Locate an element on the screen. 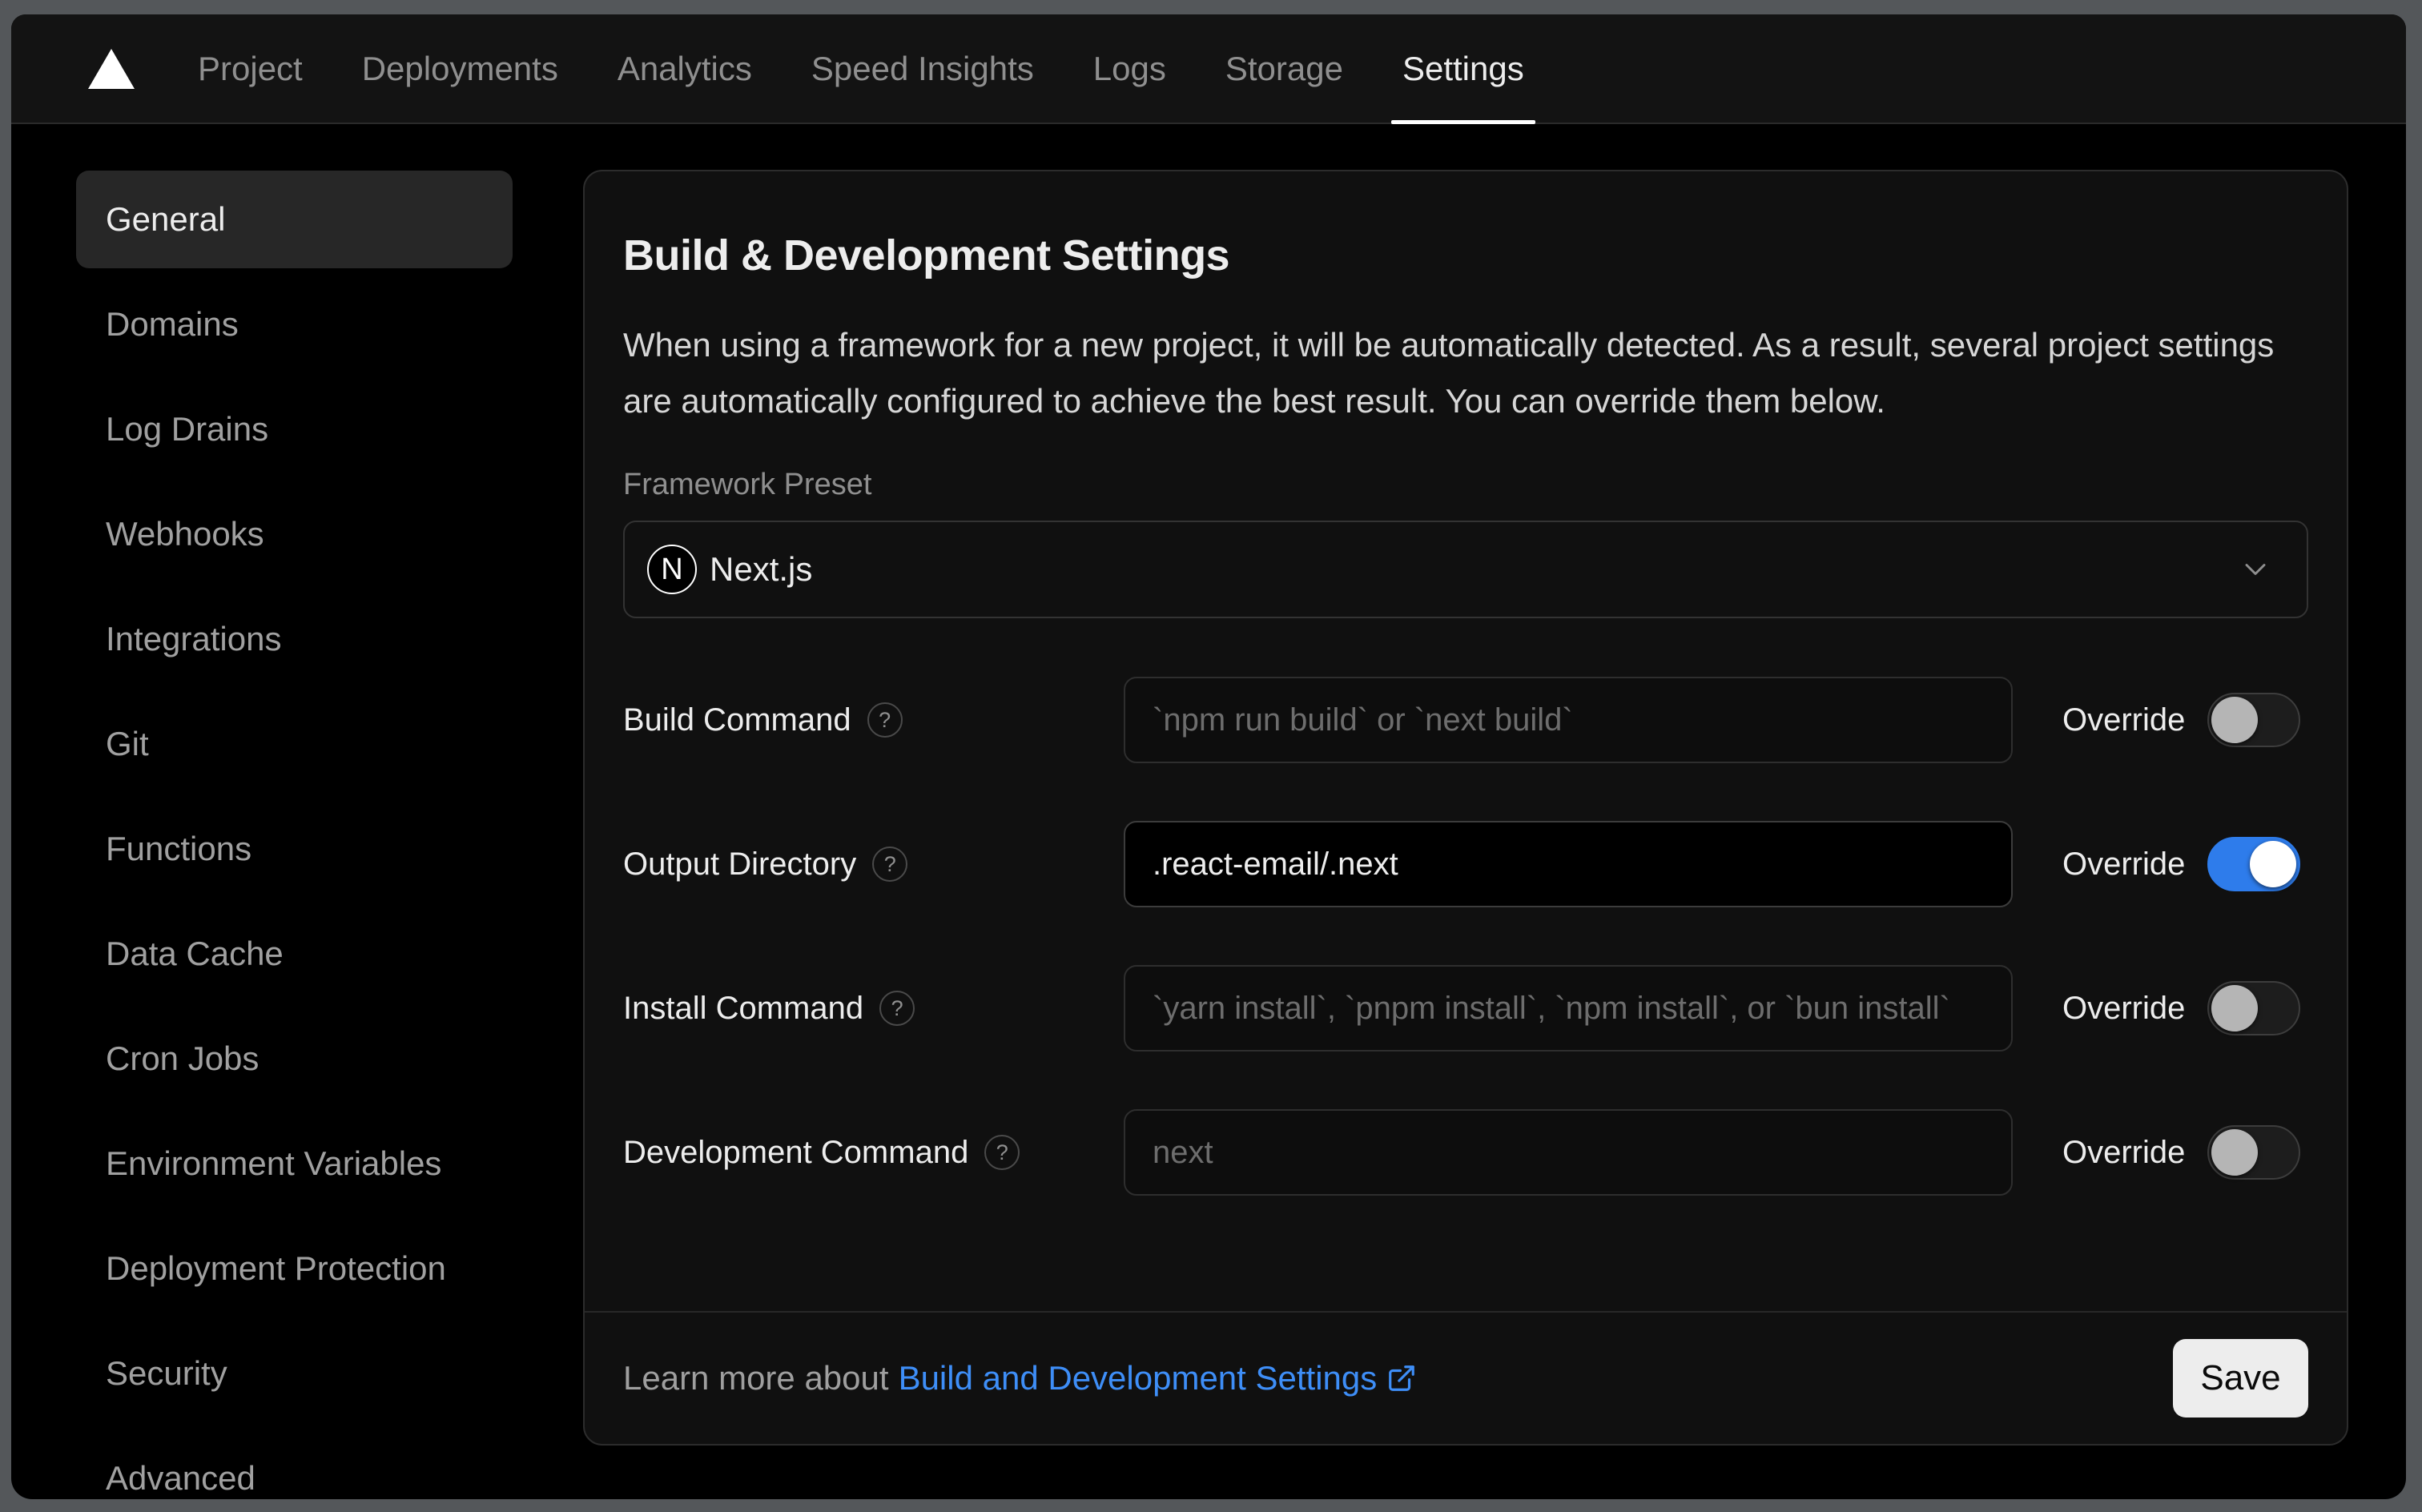  tab-logs: Logs is located at coordinates (1129, 68).